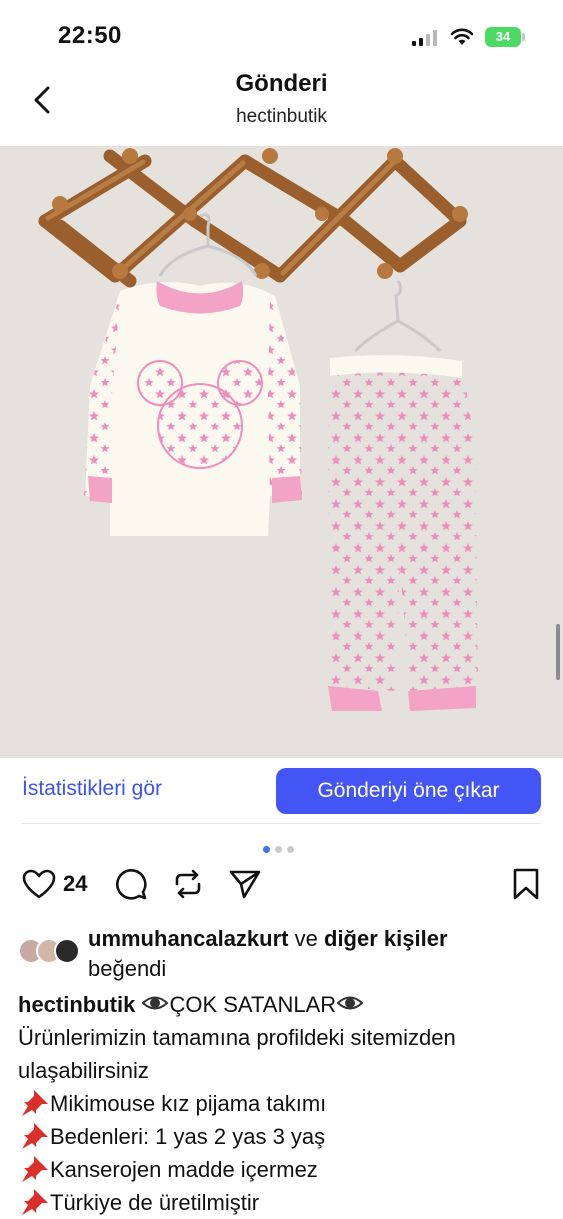 The image size is (563, 1219). Describe the element at coordinates (281, 35) in the screenshot. I see `status-bar: 22:50 34` at that location.